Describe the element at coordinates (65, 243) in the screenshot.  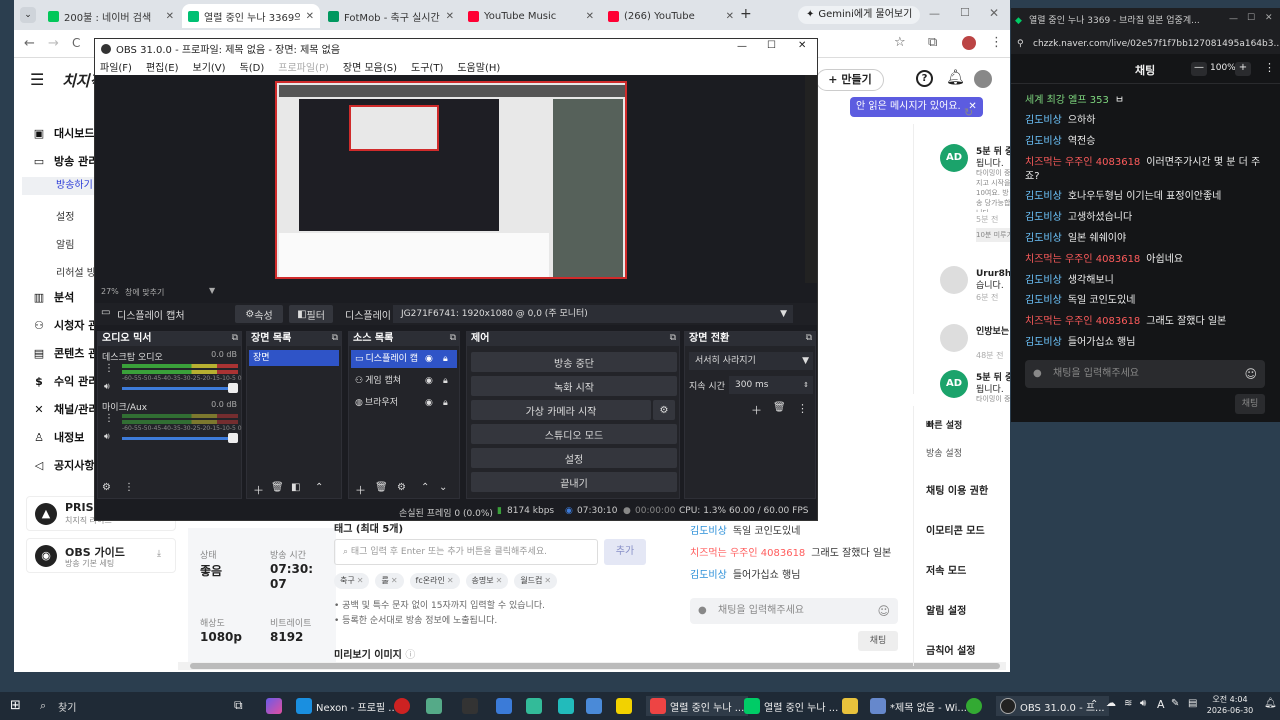
I see `sidebar-item-4: 알림` at that location.